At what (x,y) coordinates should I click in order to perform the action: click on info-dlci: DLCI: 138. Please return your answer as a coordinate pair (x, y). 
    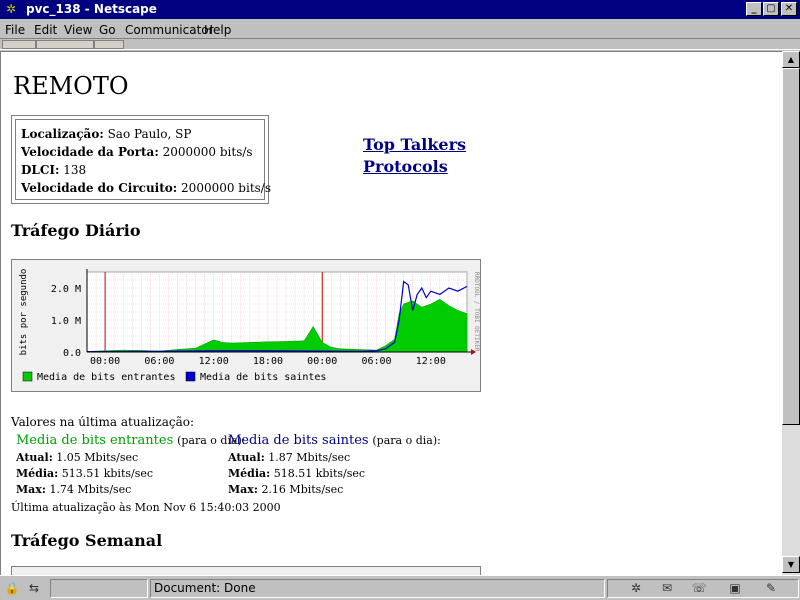
    Looking at the image, I should click on (54, 170).